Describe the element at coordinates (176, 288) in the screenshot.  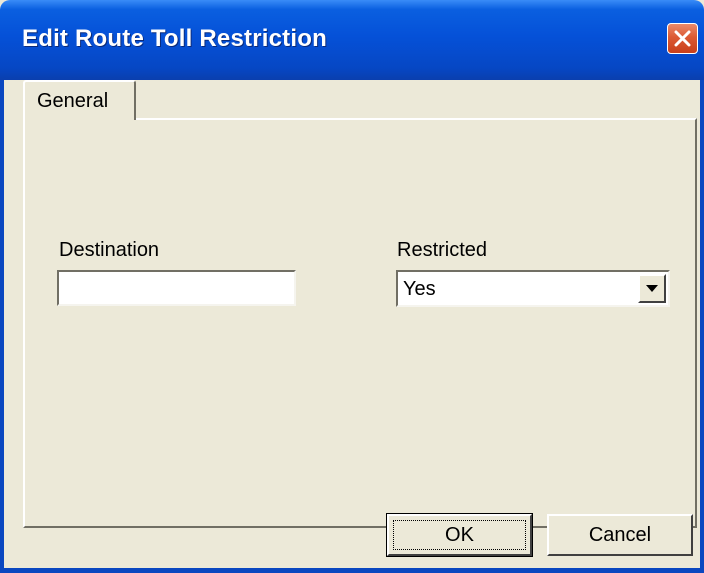
I see `destination-input` at that location.